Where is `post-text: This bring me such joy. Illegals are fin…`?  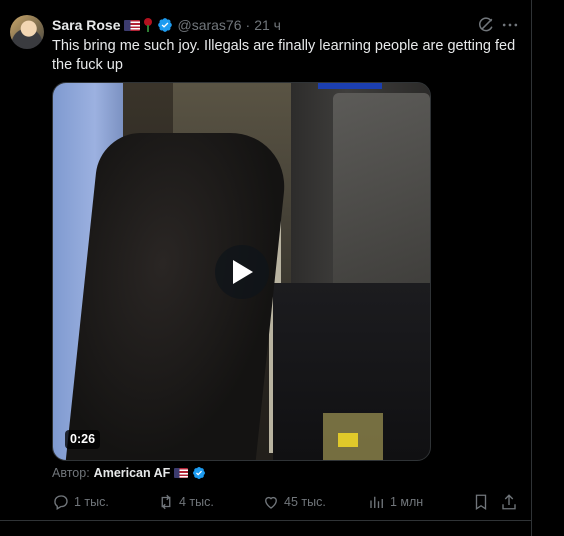 post-text: This bring me such joy. Illegals are fin… is located at coordinates (284, 55).